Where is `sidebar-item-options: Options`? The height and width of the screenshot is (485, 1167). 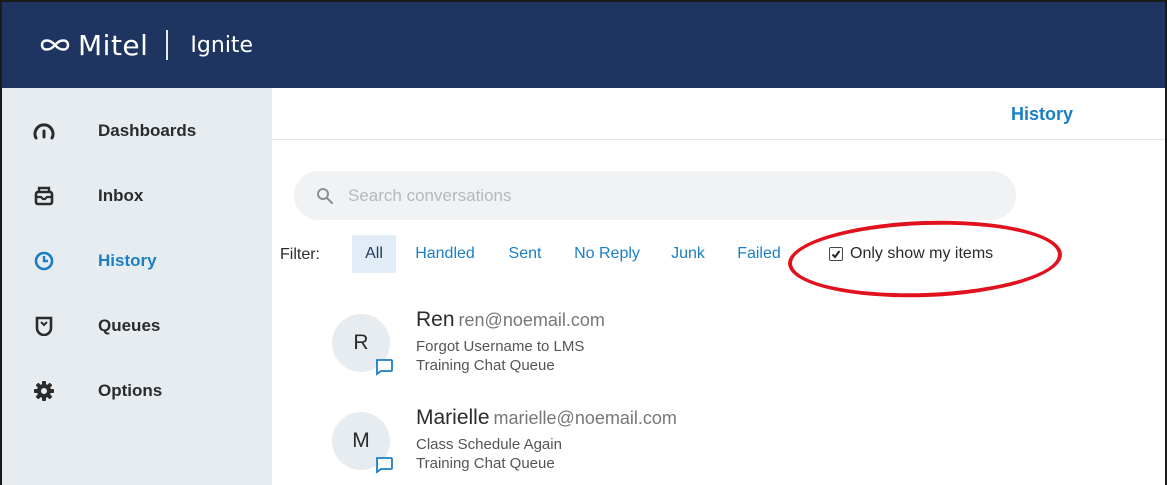
sidebar-item-options: Options is located at coordinates (137, 391).